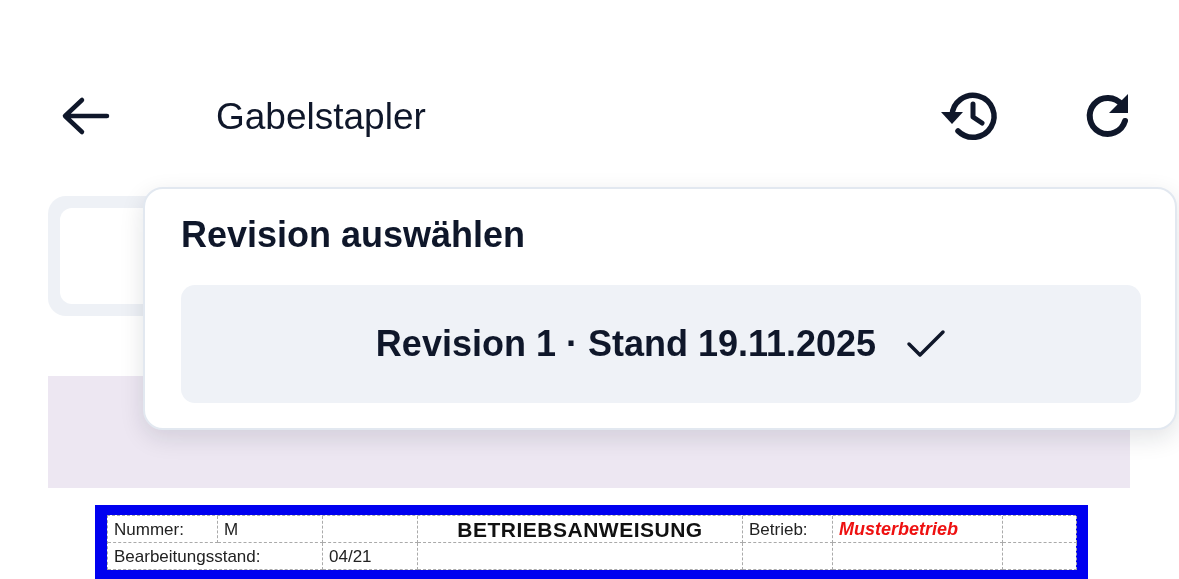  Describe the element at coordinates (270, 529) in the screenshot. I see `field-value: M` at that location.